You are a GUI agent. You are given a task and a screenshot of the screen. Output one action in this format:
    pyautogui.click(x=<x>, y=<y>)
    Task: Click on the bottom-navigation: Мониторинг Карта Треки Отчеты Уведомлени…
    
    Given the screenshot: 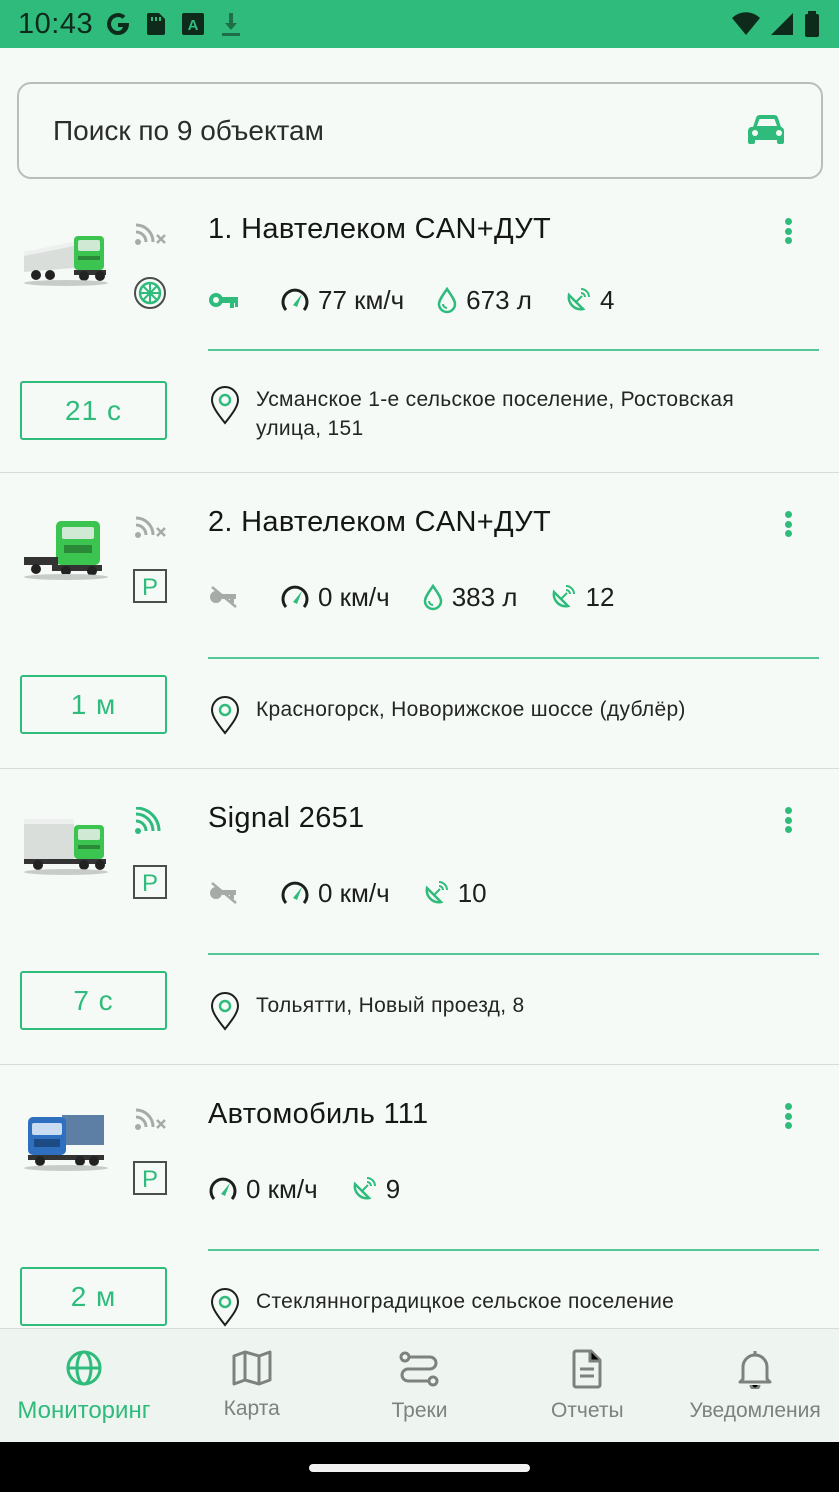 What is the action you would take?
    pyautogui.click(x=419, y=1385)
    